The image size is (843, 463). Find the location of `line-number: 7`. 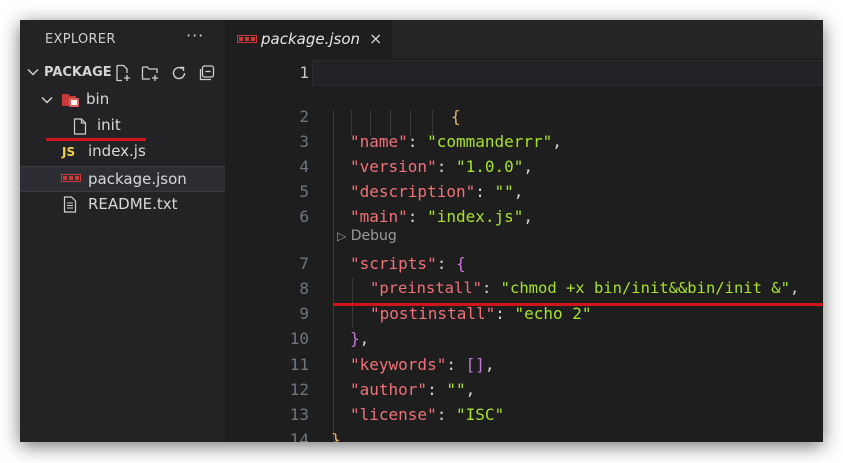

line-number: 7 is located at coordinates (304, 263).